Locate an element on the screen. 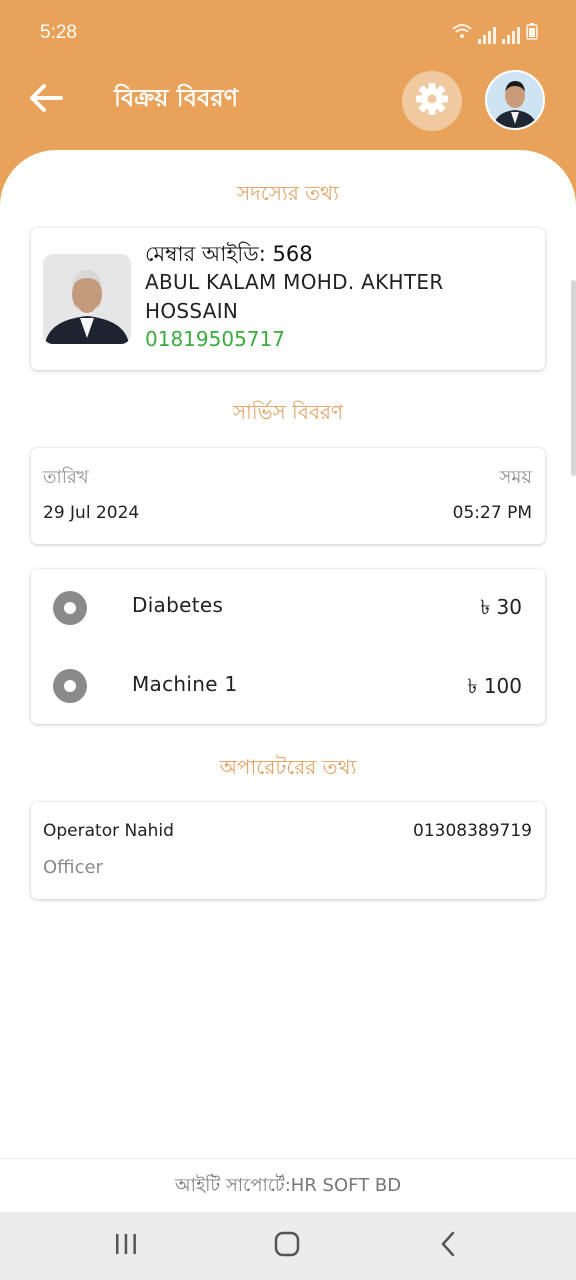 Image resolution: width=576 pixels, height=1280 pixels. operator-role: Officer is located at coordinates (73, 867).